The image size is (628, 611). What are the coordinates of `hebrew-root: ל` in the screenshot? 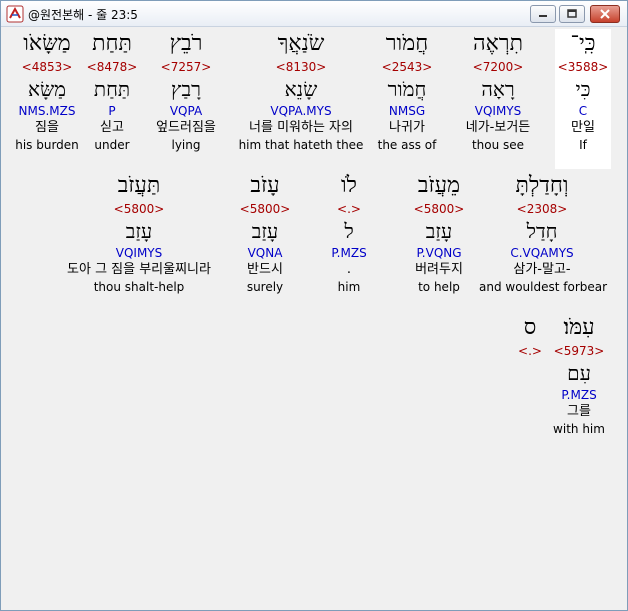 It's located at (349, 231).